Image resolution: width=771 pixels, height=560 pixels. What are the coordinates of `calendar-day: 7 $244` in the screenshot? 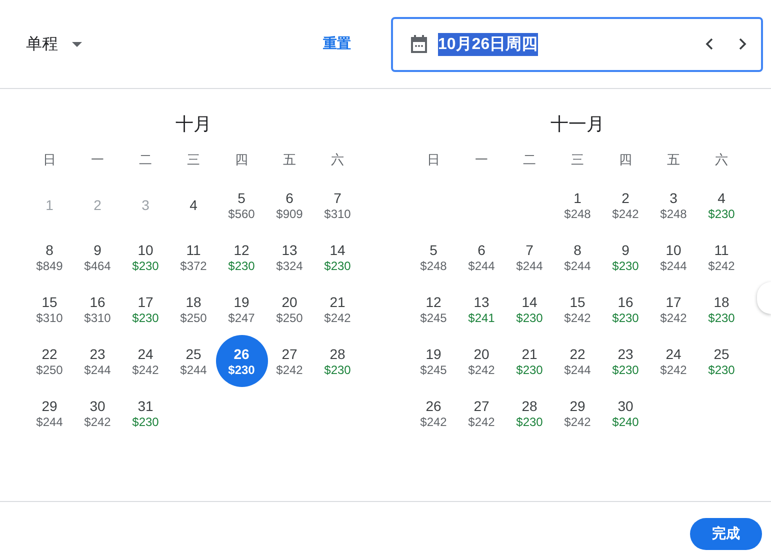 It's located at (529, 257).